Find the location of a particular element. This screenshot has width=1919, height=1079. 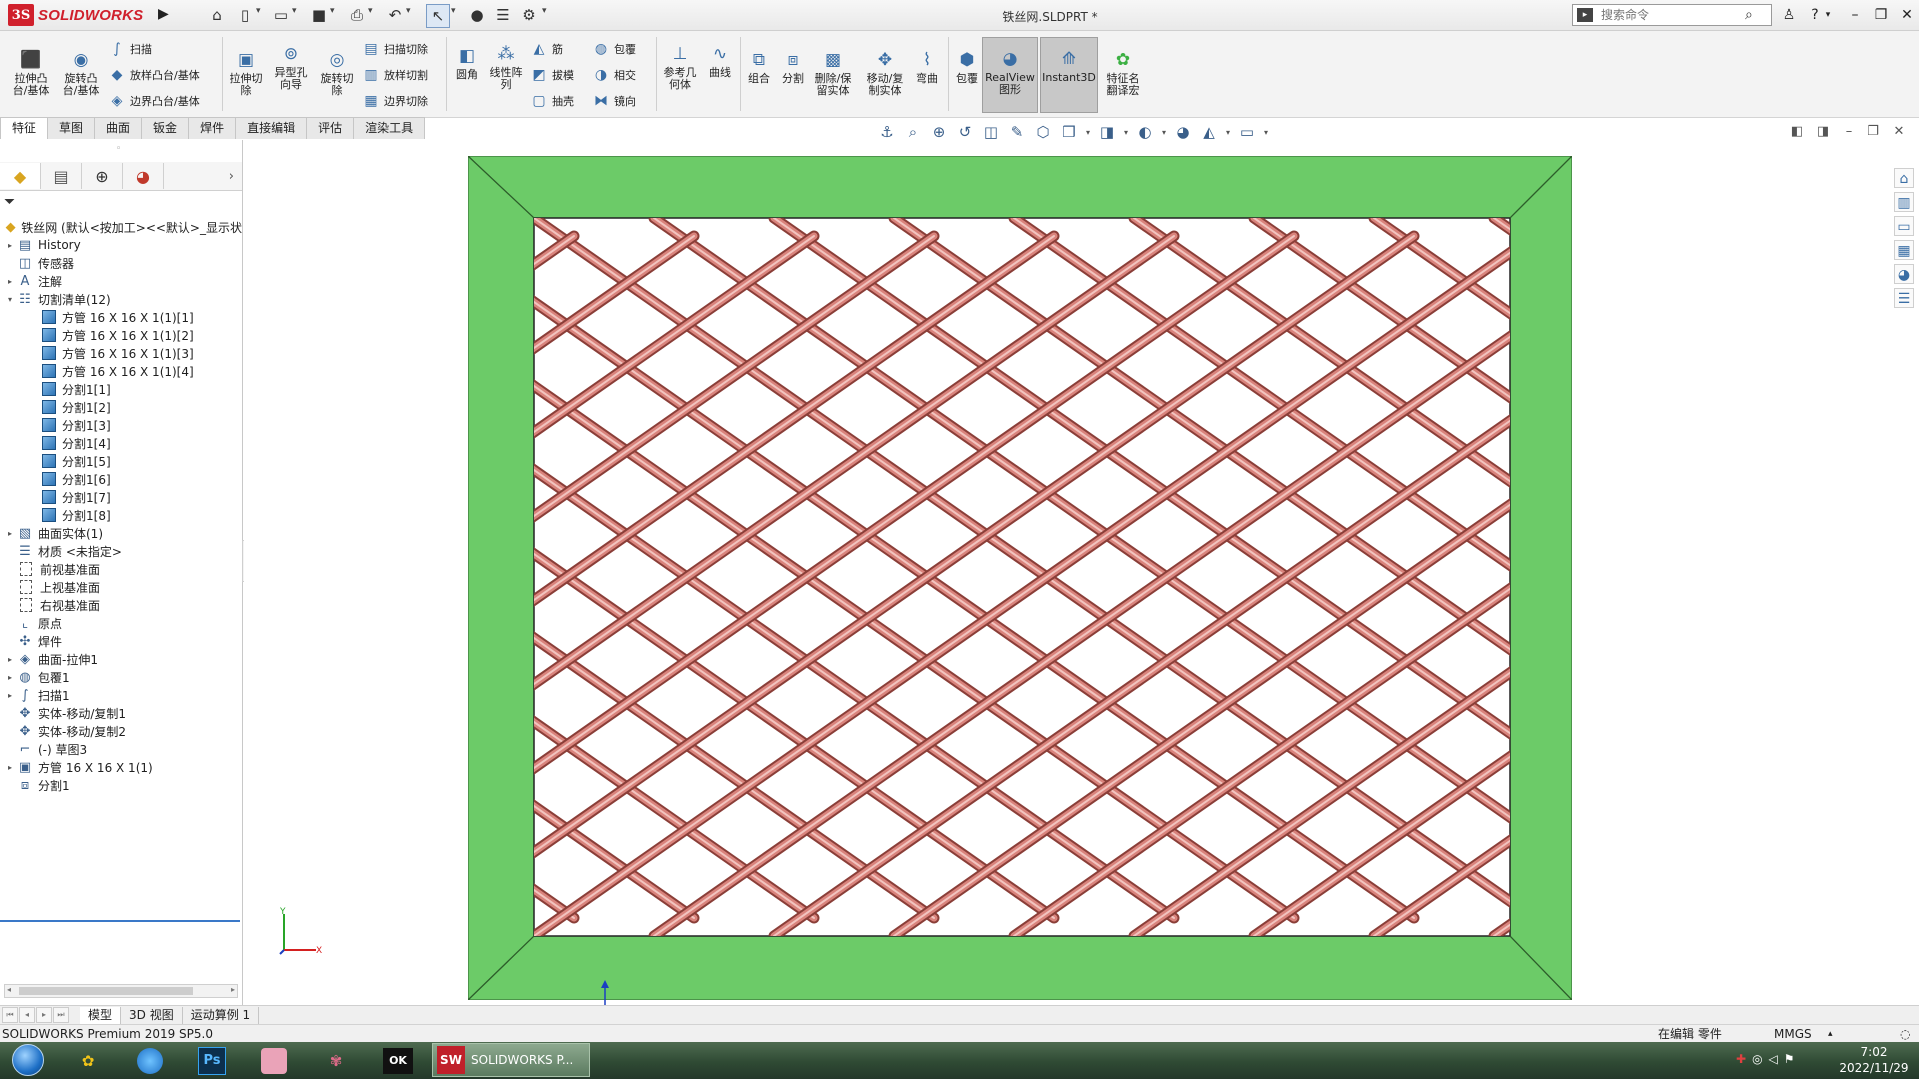

solidworks-logo: 3S SOLIDWORKS is located at coordinates (81, 15).